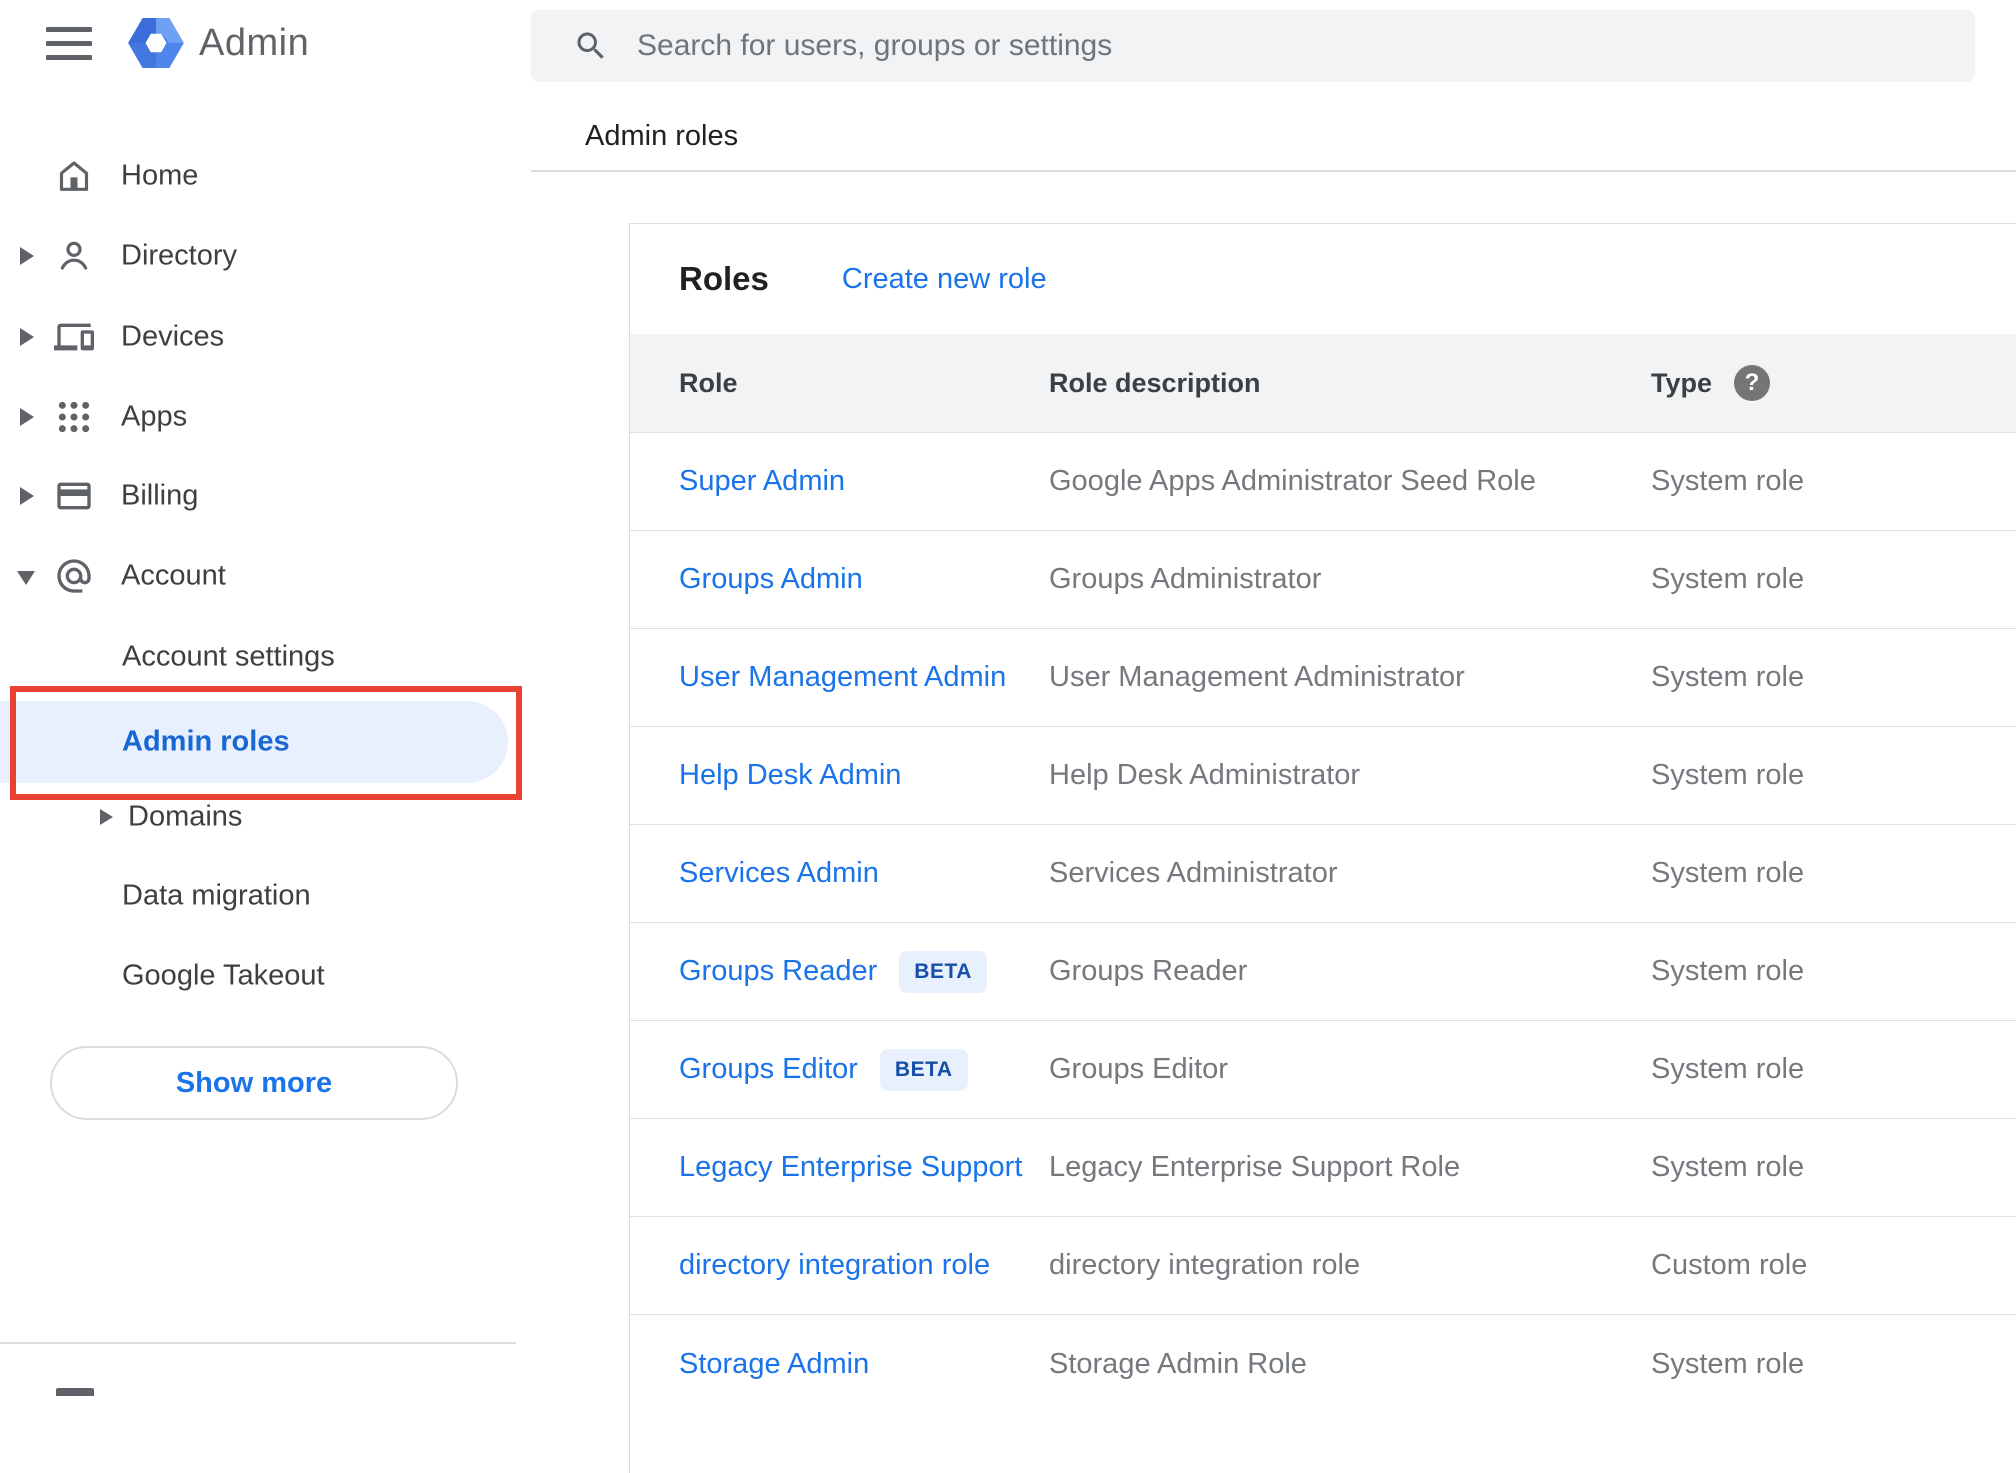 This screenshot has width=2016, height=1473. I want to click on sidebar-item-label: Account settings, so click(228, 656).